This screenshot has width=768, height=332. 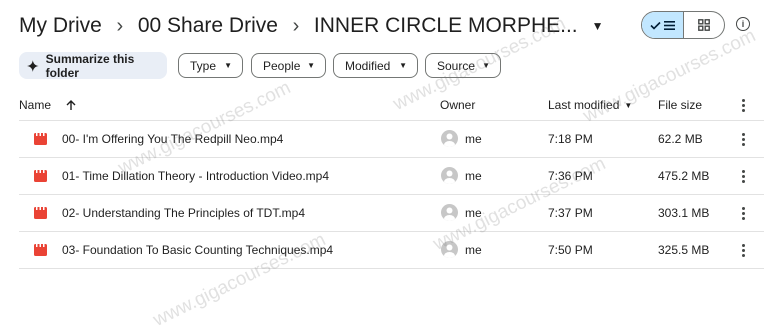 What do you see at coordinates (203, 65) in the screenshot?
I see `filter-type-label: Type` at bounding box center [203, 65].